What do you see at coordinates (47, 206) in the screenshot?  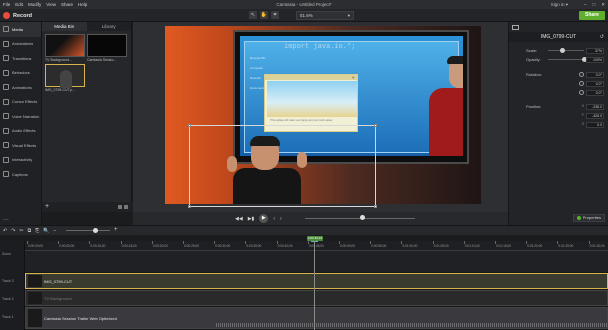 I see `add-media-icon: +` at bounding box center [47, 206].